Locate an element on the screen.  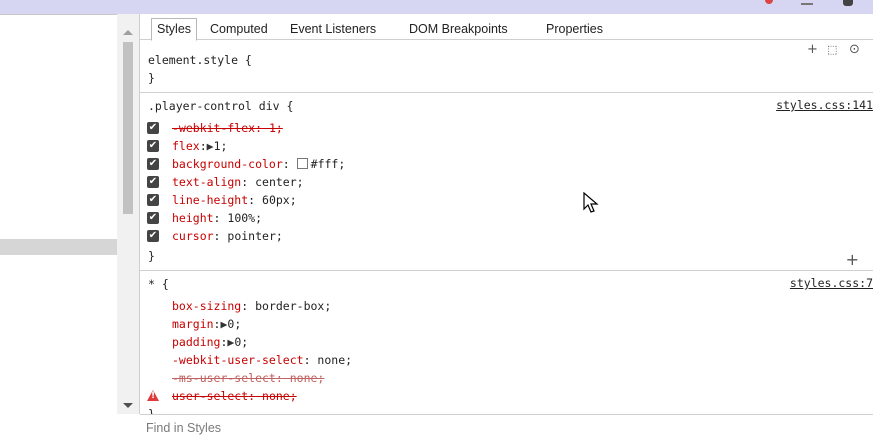
styles-toolbar: + ⬚ ⊙ is located at coordinates (837, 50).